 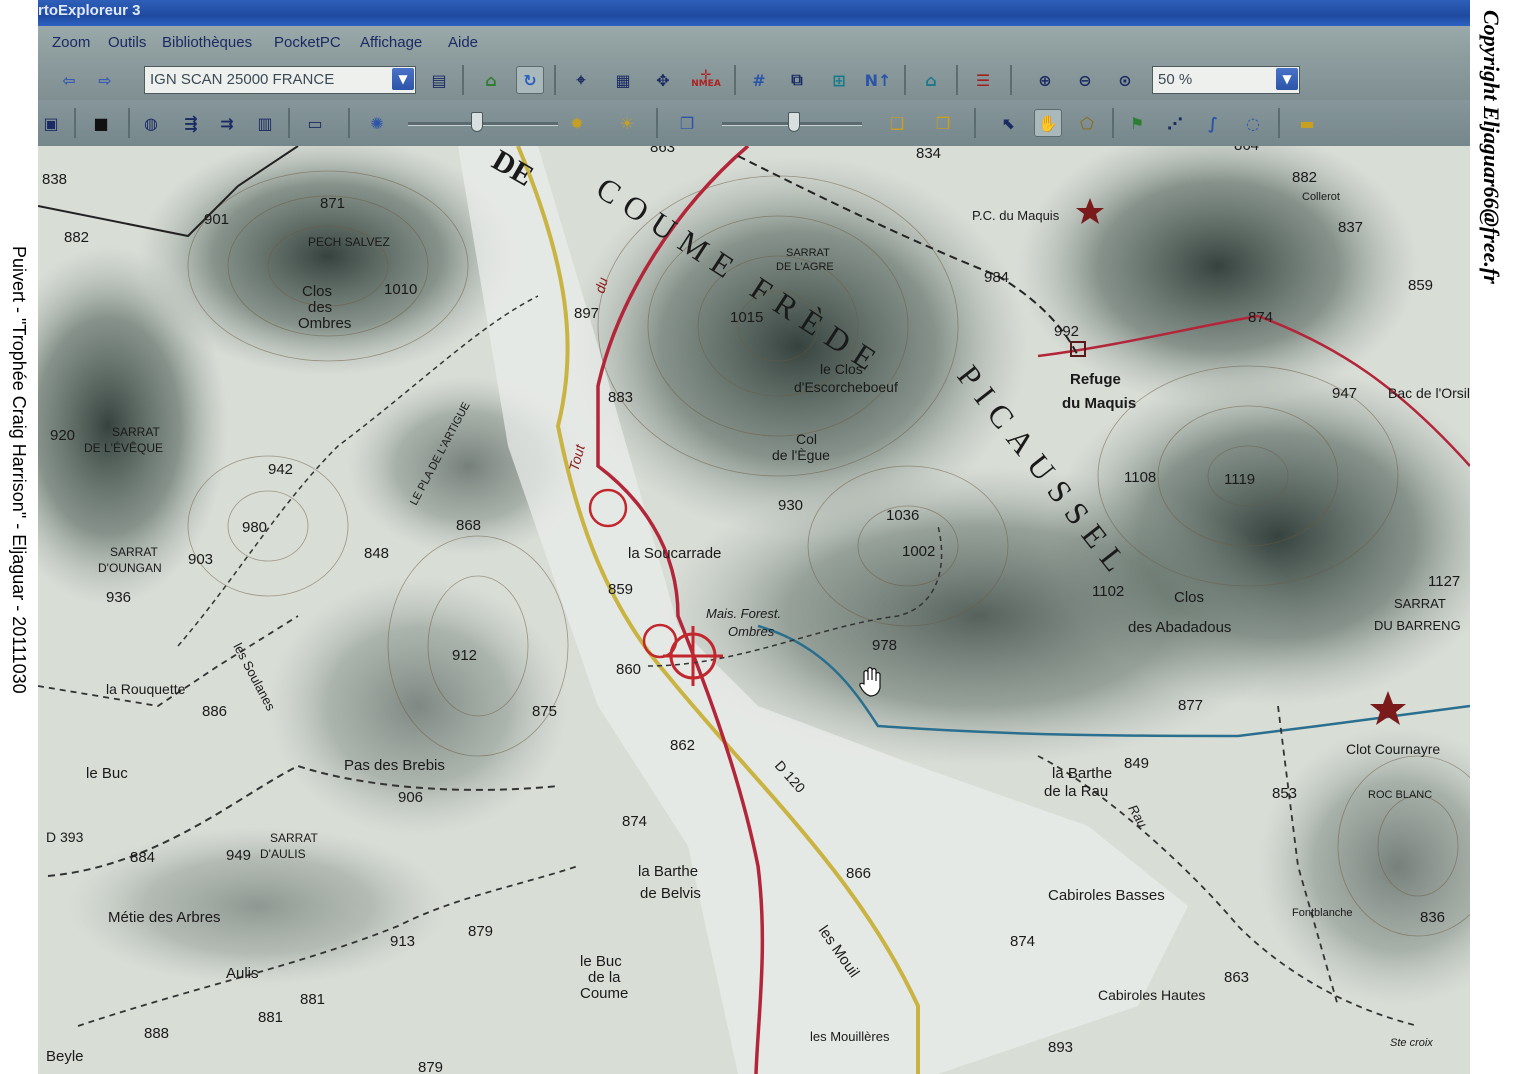 I want to click on hand-tool-icon: ✋, so click(x=1048, y=123).